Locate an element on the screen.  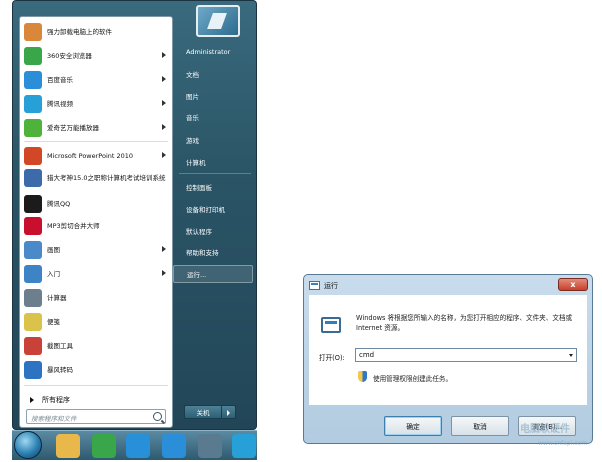
file-explorer-icon is located at coordinates (68, 446).